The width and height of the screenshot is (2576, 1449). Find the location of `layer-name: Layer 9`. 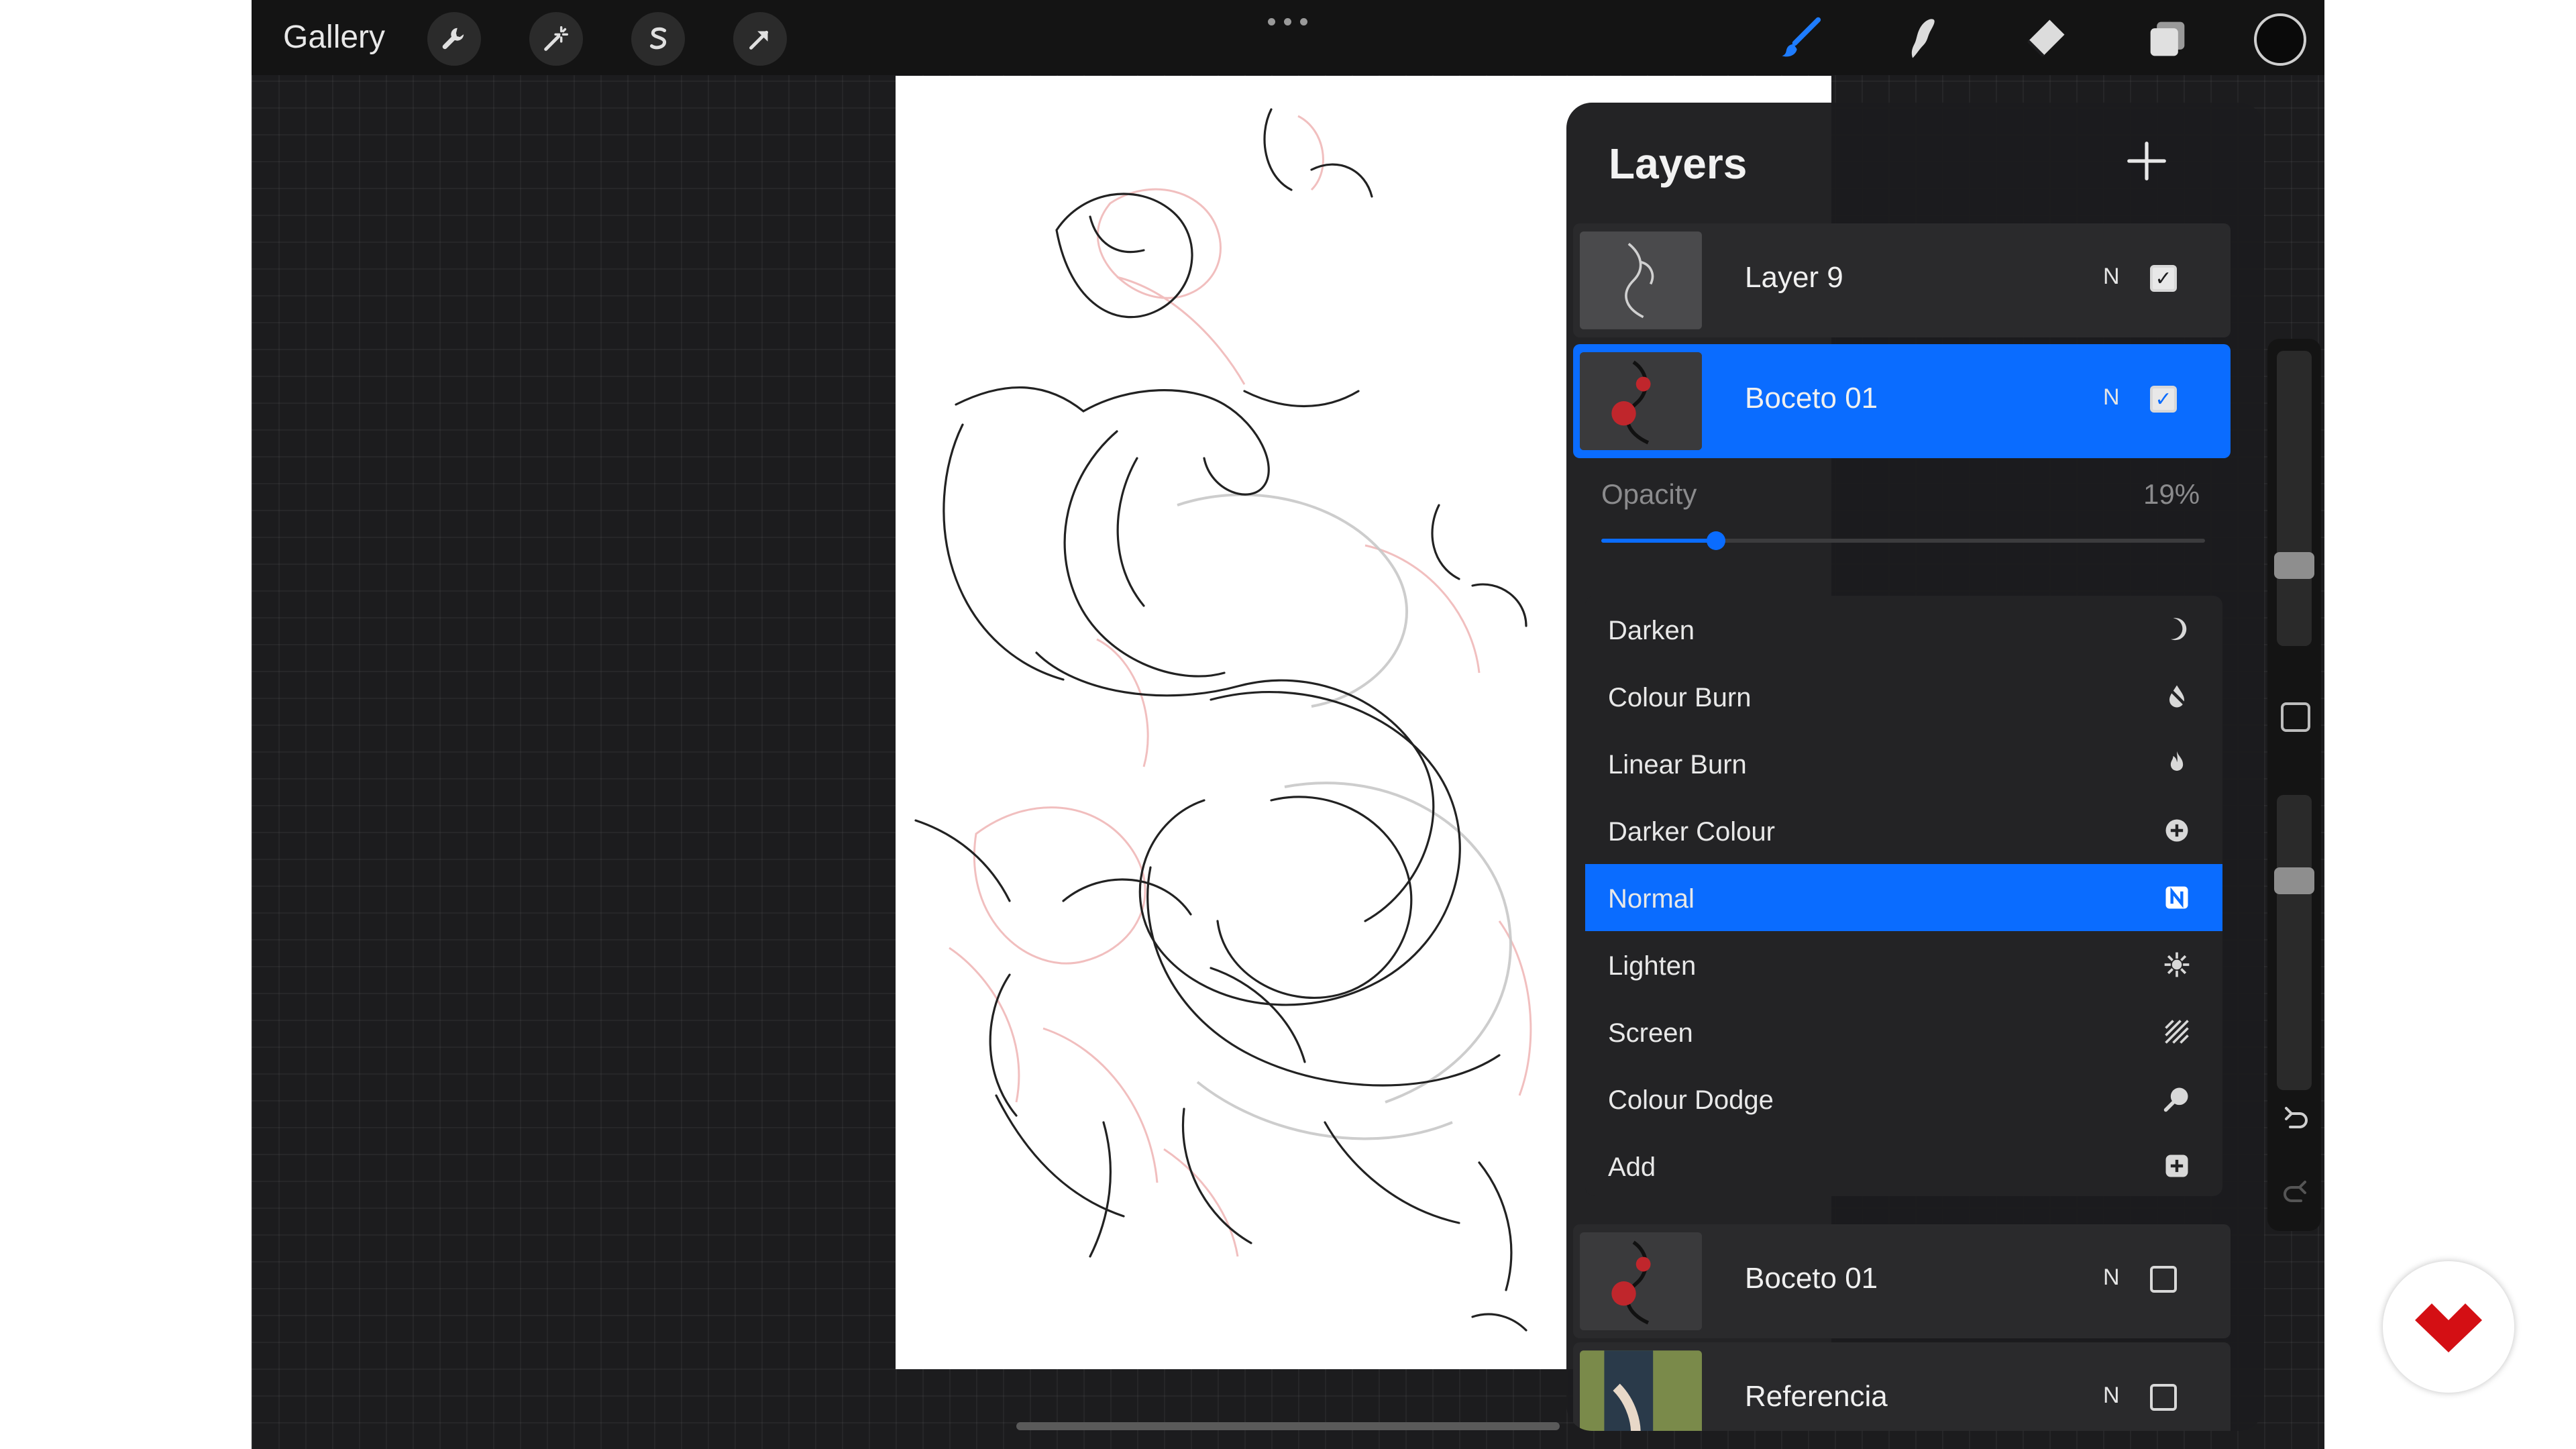

layer-name: Layer 9 is located at coordinates (1794, 277).